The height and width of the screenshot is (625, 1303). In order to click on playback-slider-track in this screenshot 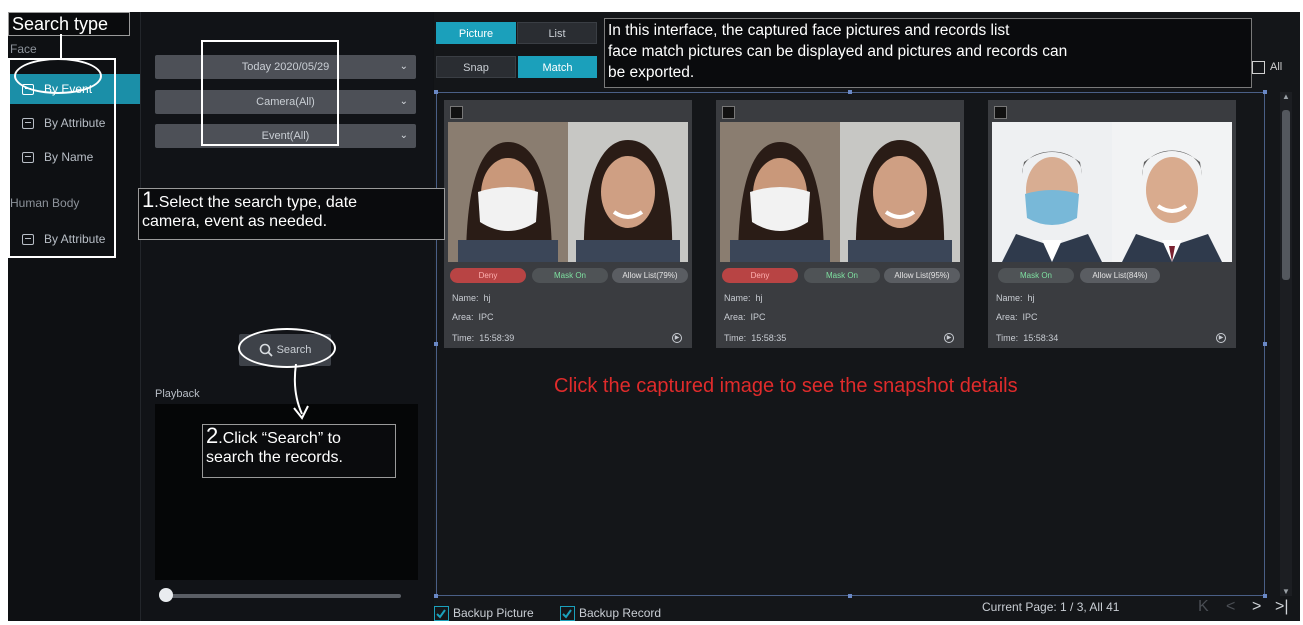, I will do `click(283, 596)`.